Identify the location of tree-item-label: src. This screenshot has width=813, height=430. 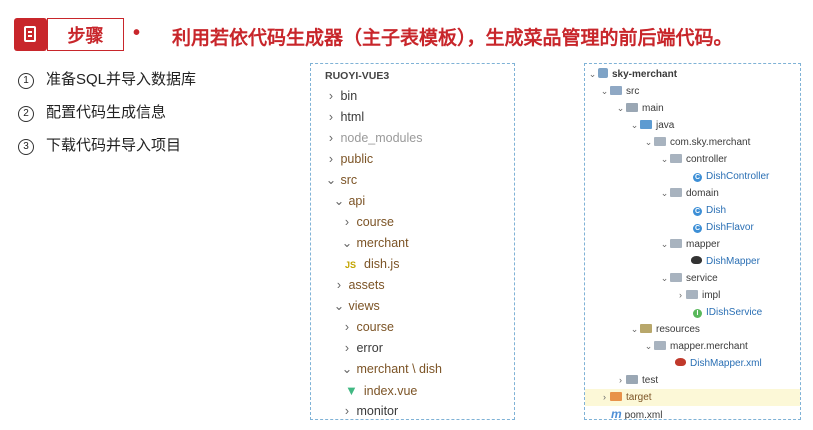
(349, 180).